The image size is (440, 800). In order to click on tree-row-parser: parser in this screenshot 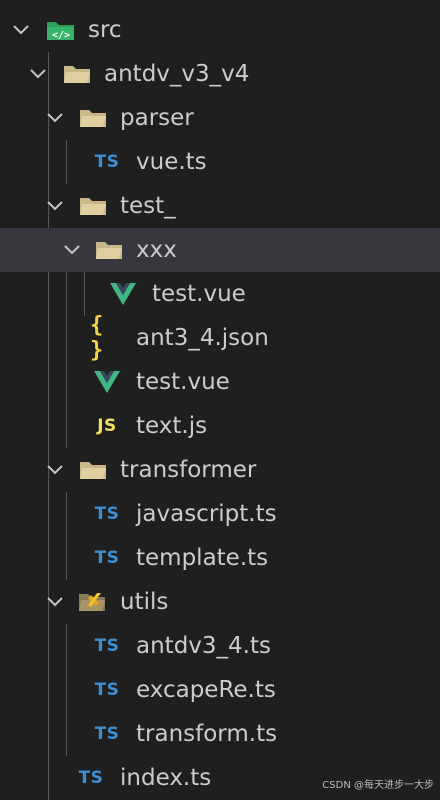, I will do `click(220, 118)`.